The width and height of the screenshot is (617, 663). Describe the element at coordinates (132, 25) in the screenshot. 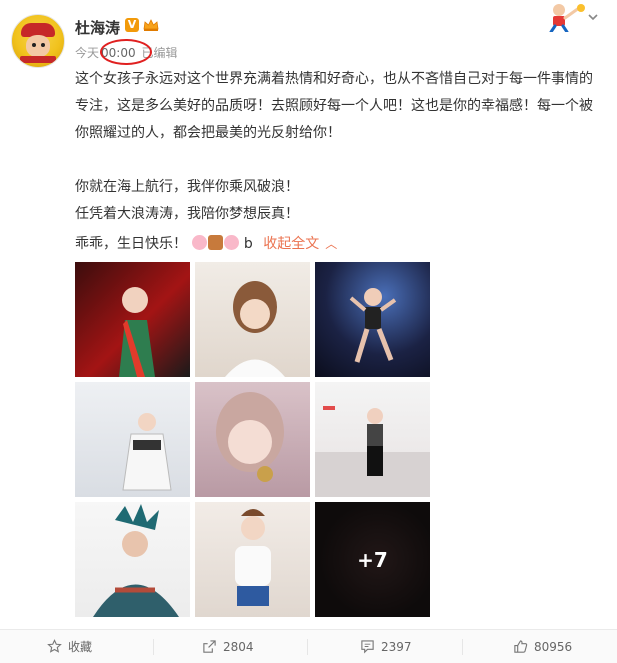

I see `verified-v-icon: V` at that location.